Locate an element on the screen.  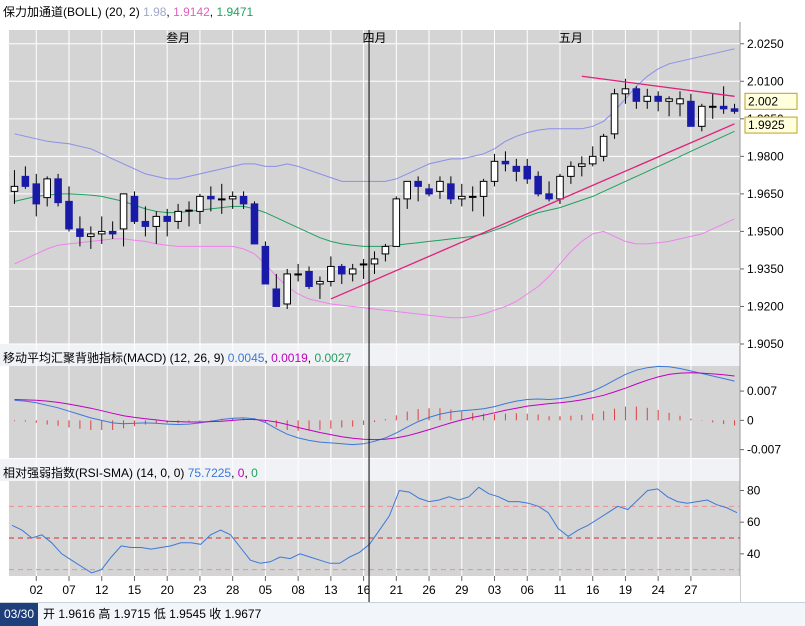
rsi-value-1: 75.7225 is located at coordinates (209, 473).